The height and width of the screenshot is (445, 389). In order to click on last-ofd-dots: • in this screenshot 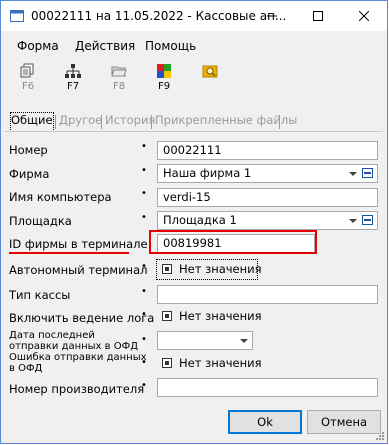, I will do `click(144, 339)`.